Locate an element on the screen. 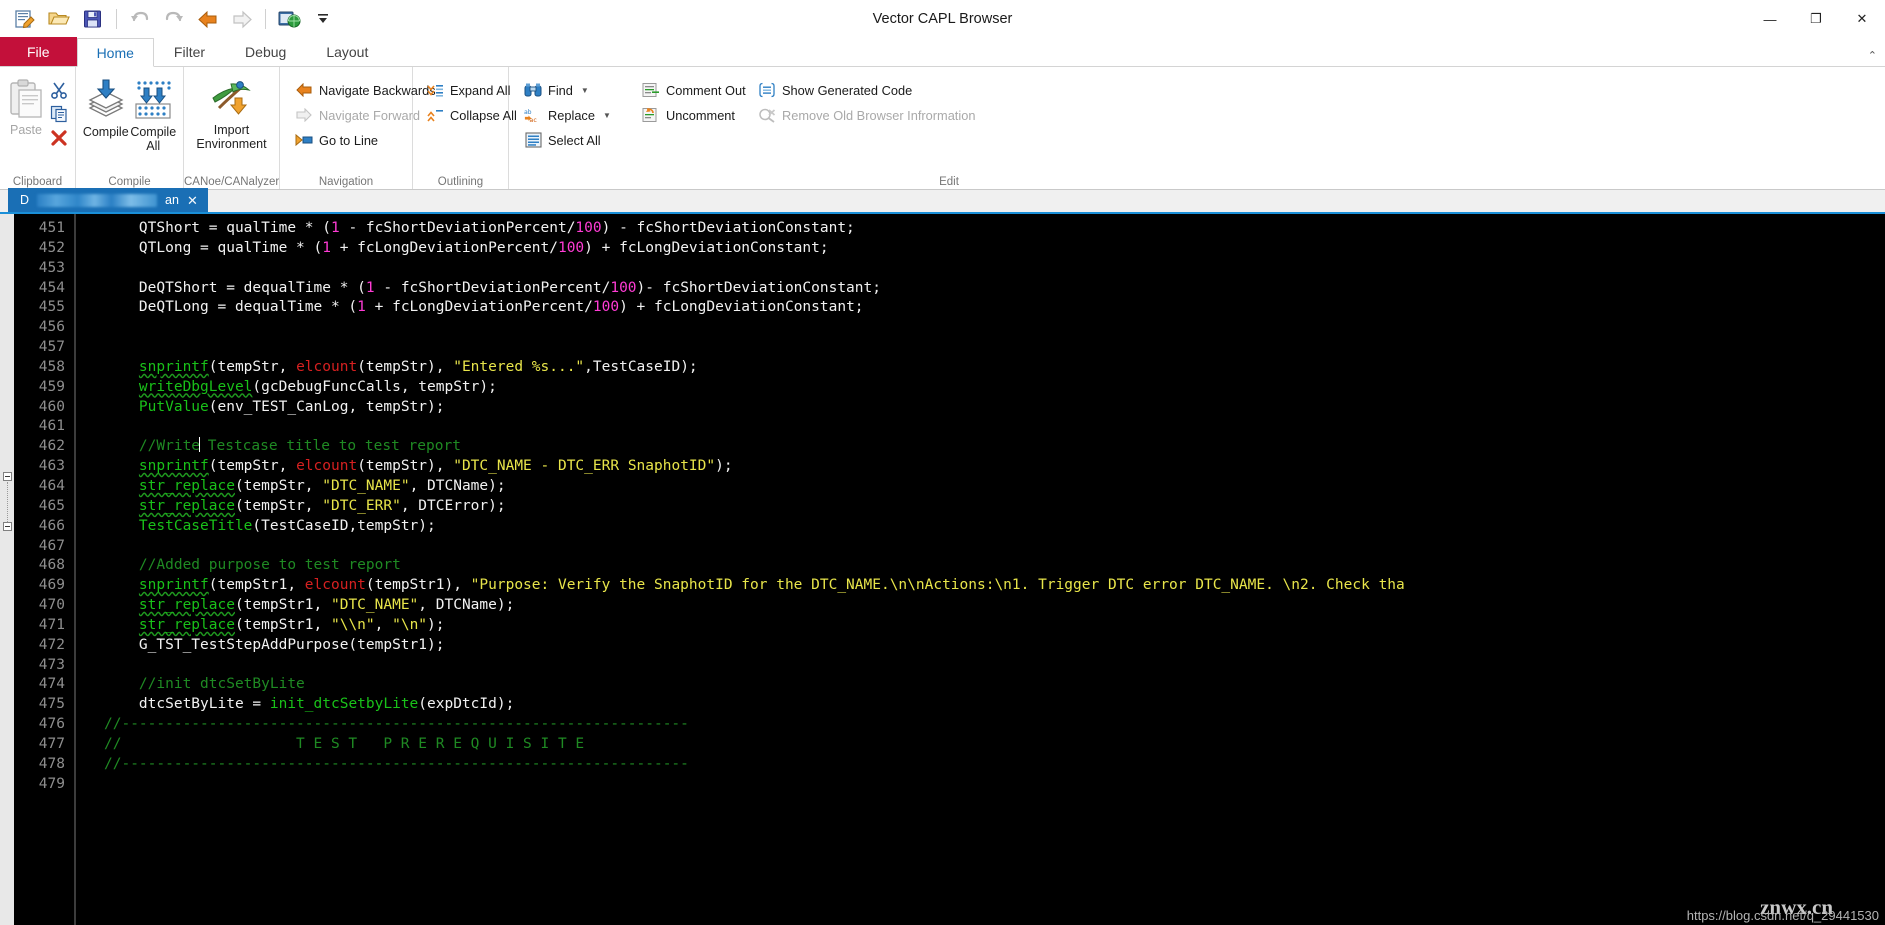 This screenshot has width=1885, height=925. line-number: 460 is located at coordinates (51, 406).